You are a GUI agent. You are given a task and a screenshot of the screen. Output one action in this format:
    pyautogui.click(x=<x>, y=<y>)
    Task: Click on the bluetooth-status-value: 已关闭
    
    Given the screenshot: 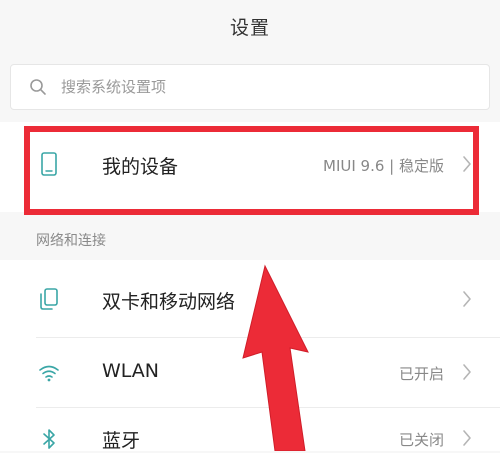 What is the action you would take?
    pyautogui.click(x=421, y=440)
    